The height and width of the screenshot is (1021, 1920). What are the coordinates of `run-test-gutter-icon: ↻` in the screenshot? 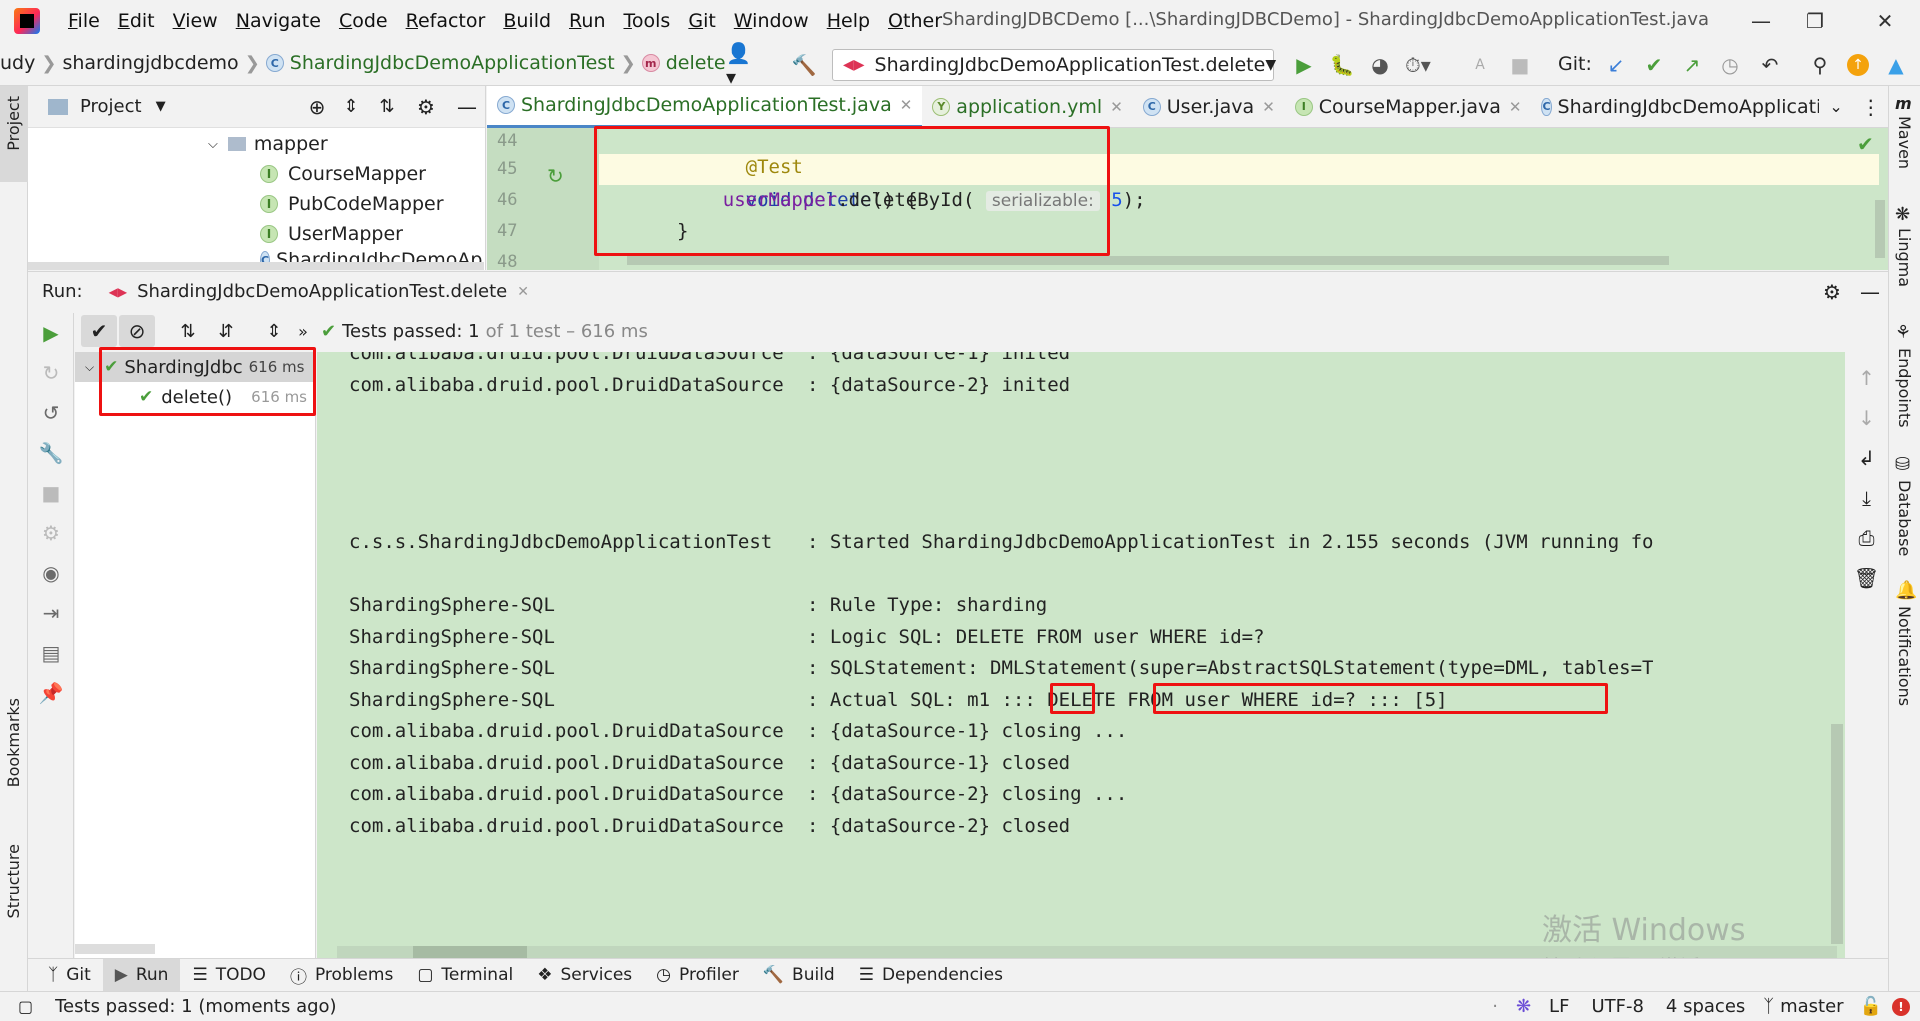 It's located at (555, 176).